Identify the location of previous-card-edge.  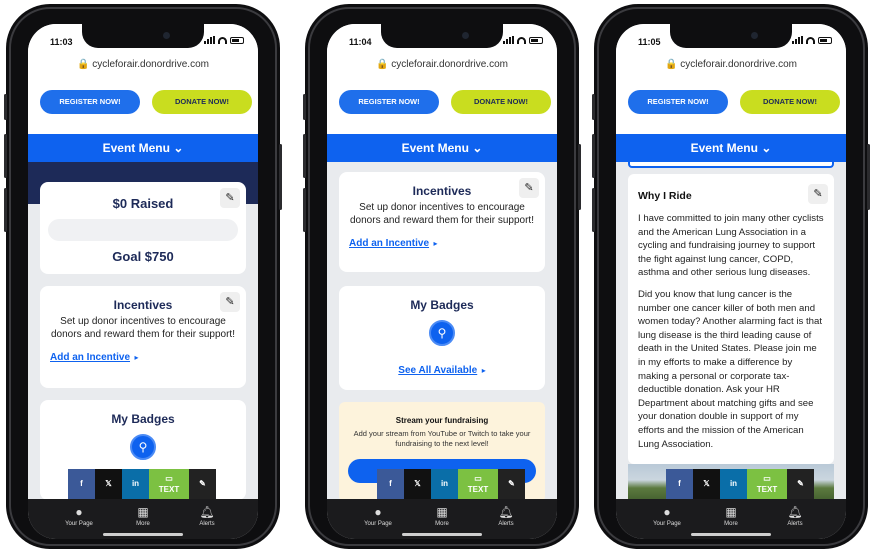
(731, 165).